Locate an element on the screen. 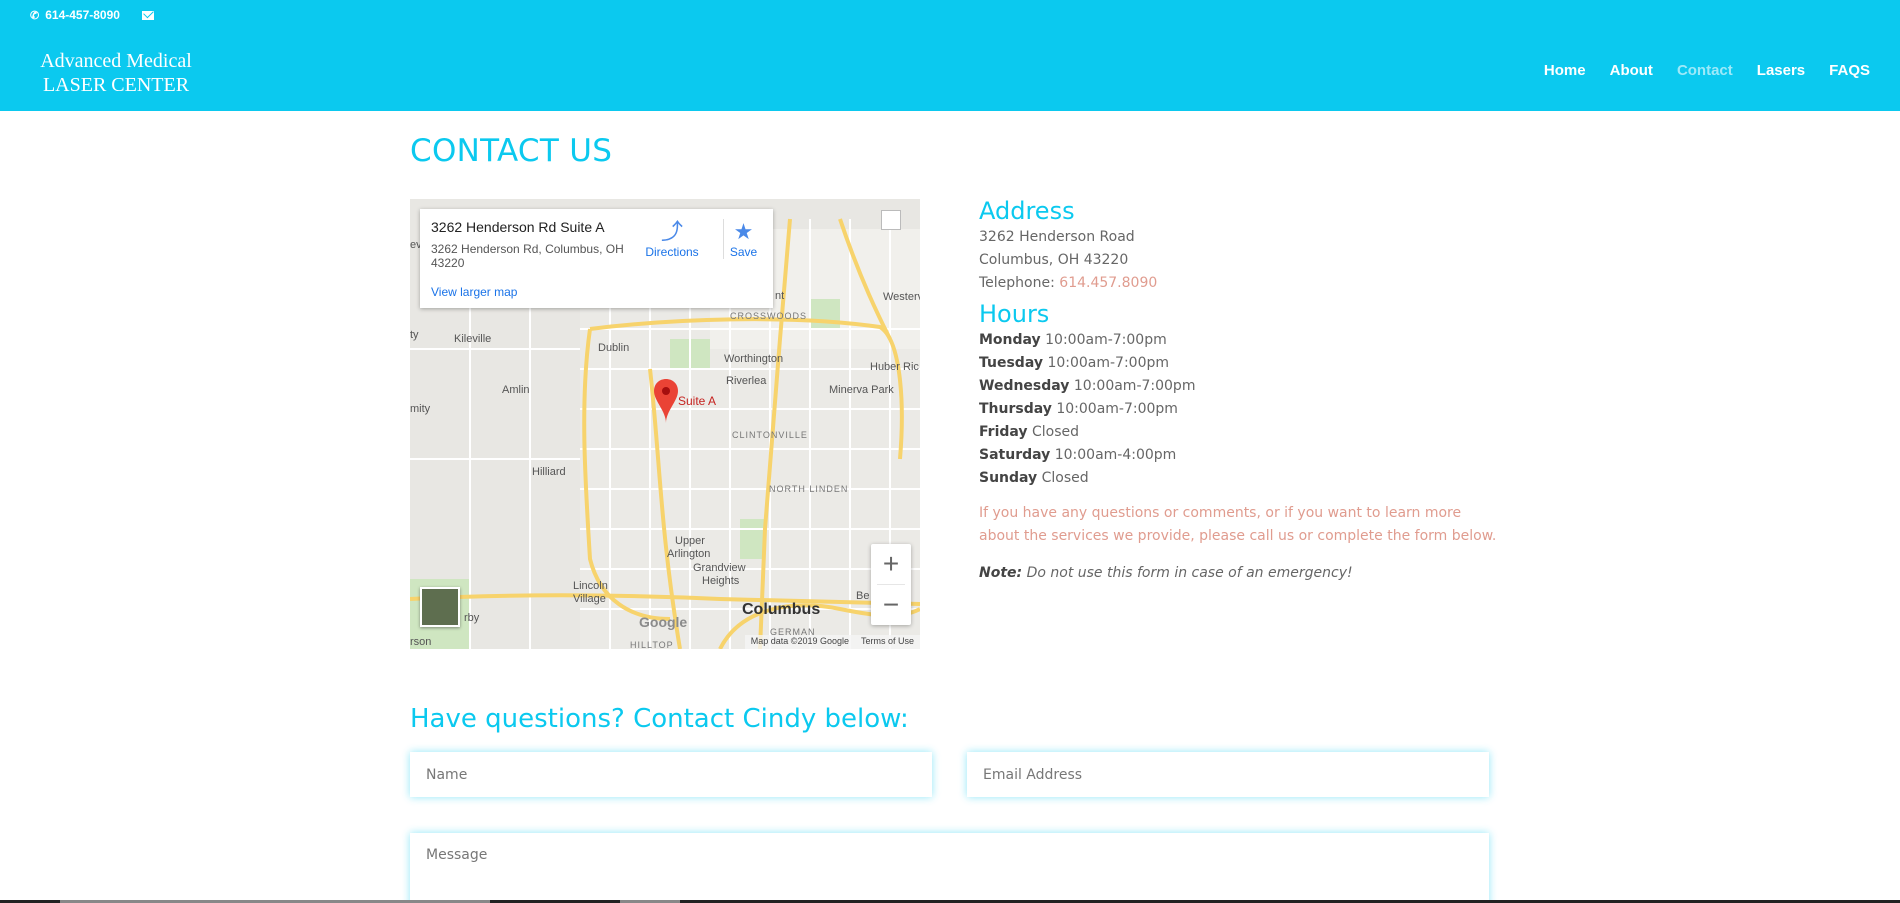 The height and width of the screenshot is (903, 1900). message-field is located at coordinates (949, 868).